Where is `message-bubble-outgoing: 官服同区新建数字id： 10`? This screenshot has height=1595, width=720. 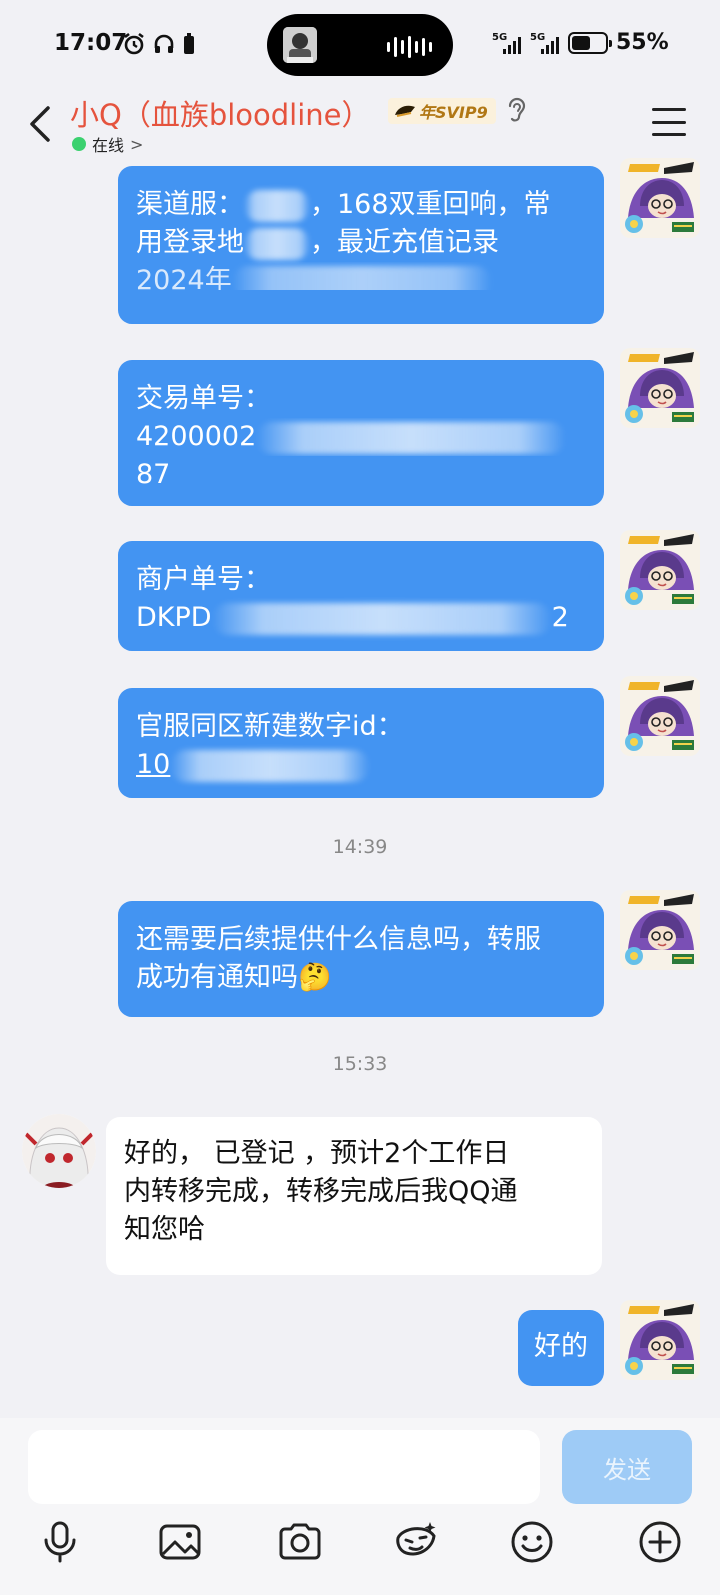
message-bubble-outgoing: 官服同区新建数字id： 10 is located at coordinates (361, 743).